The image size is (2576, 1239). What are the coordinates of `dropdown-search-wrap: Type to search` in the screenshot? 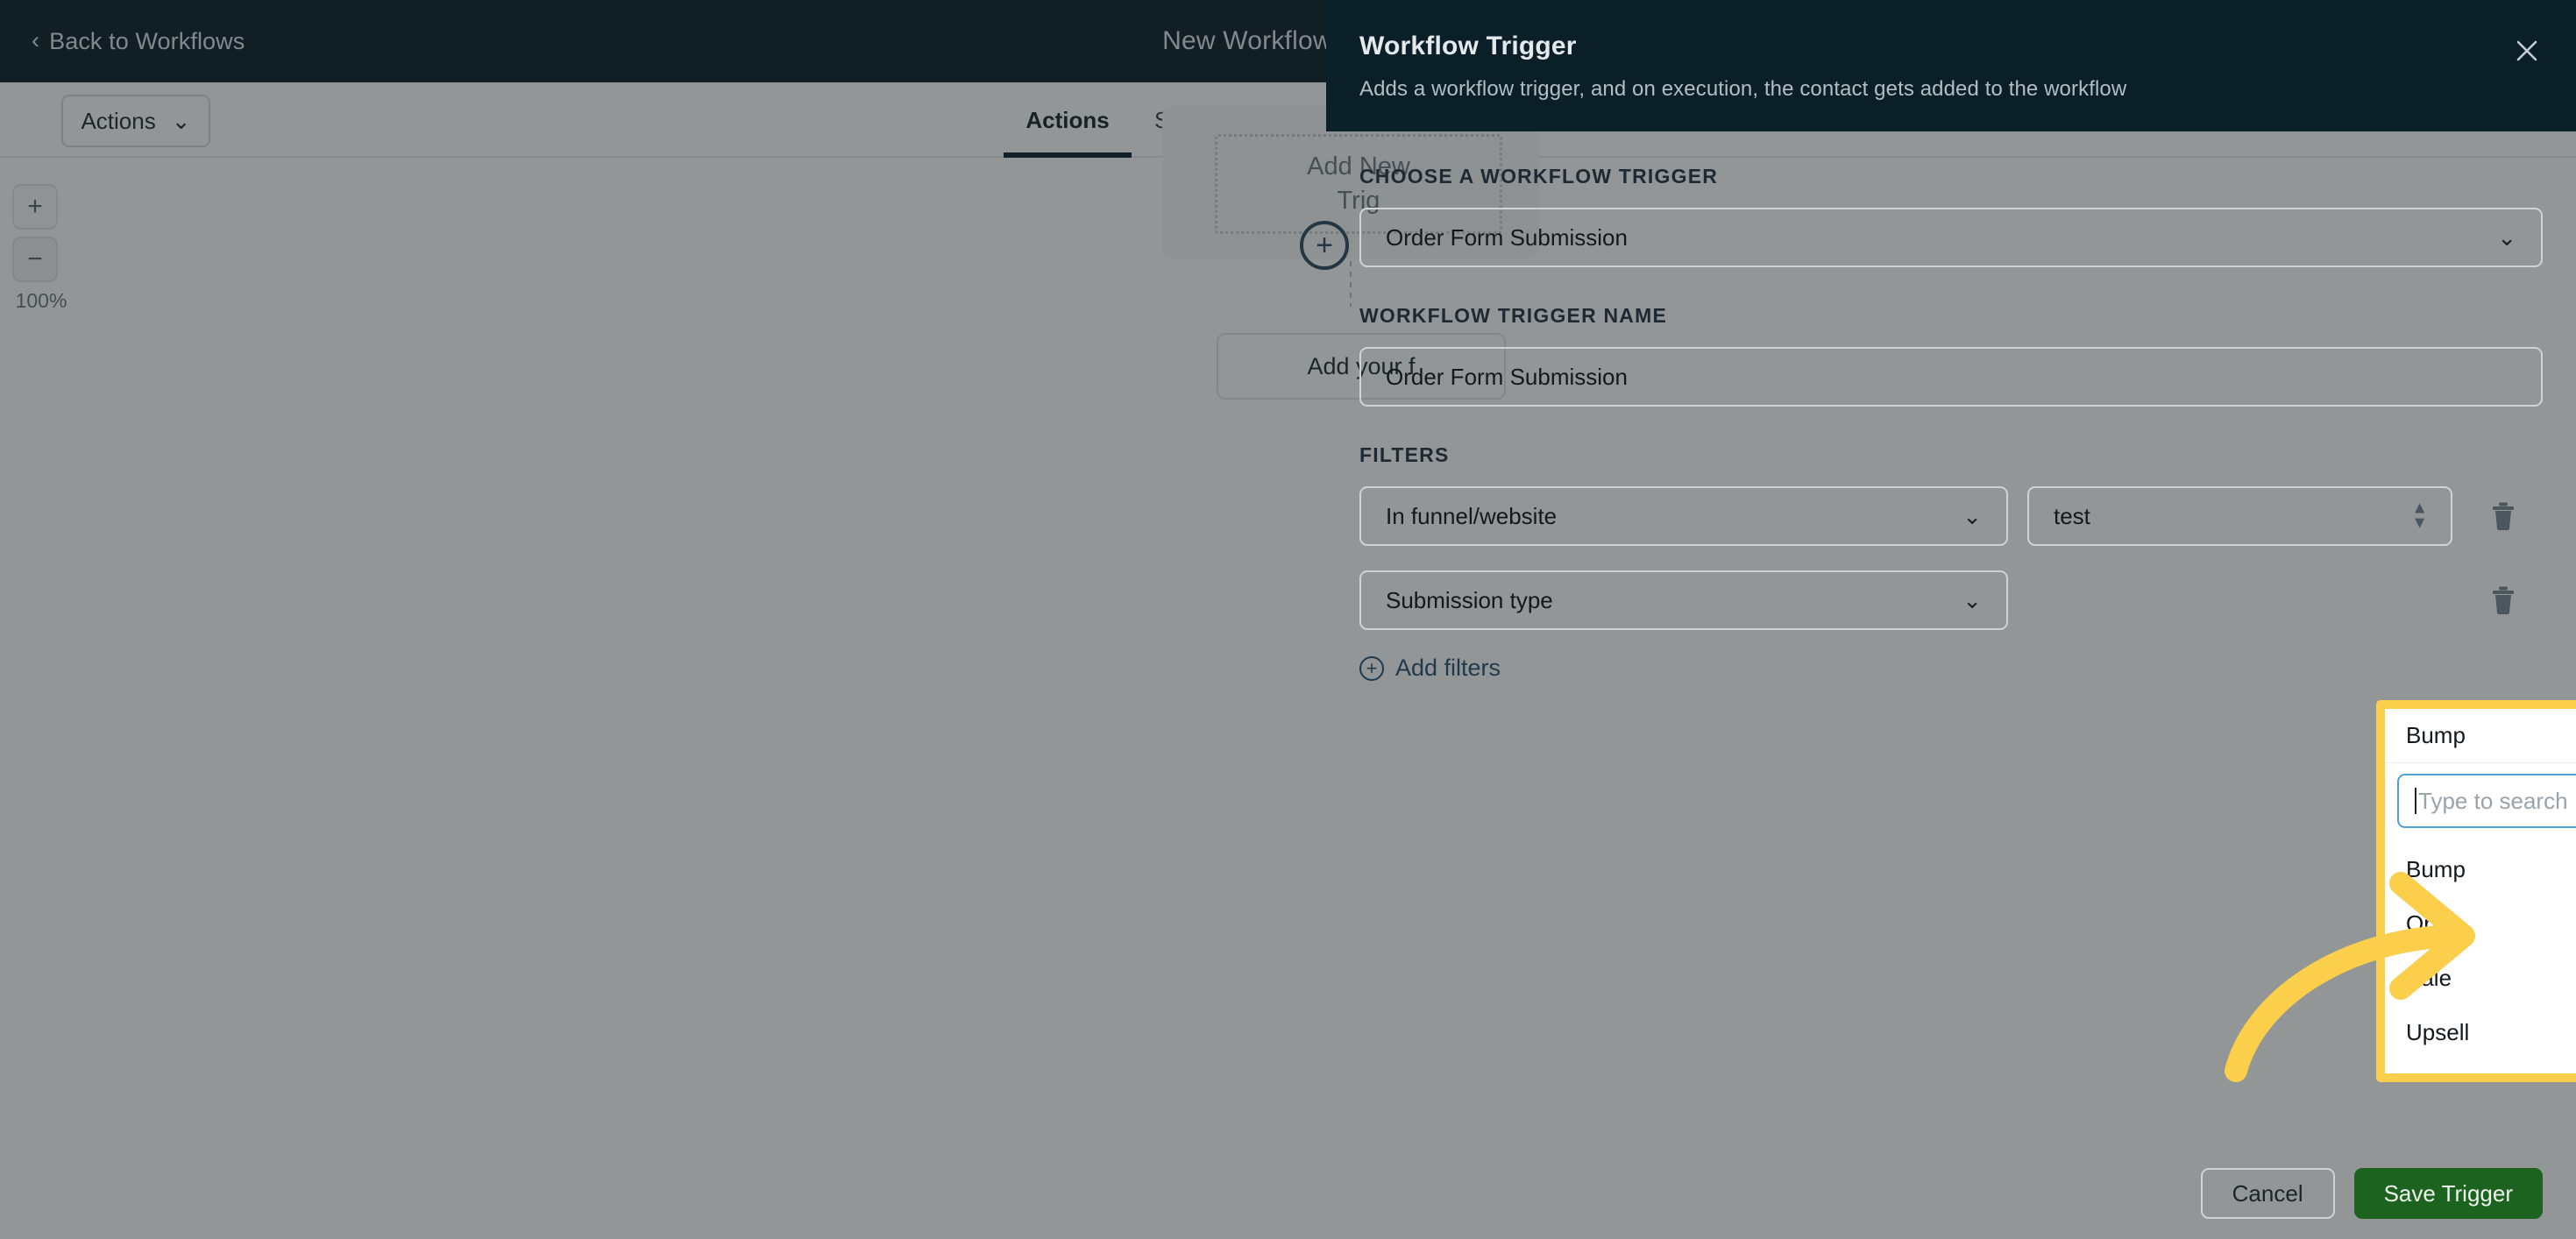 It's located at (2480, 800).